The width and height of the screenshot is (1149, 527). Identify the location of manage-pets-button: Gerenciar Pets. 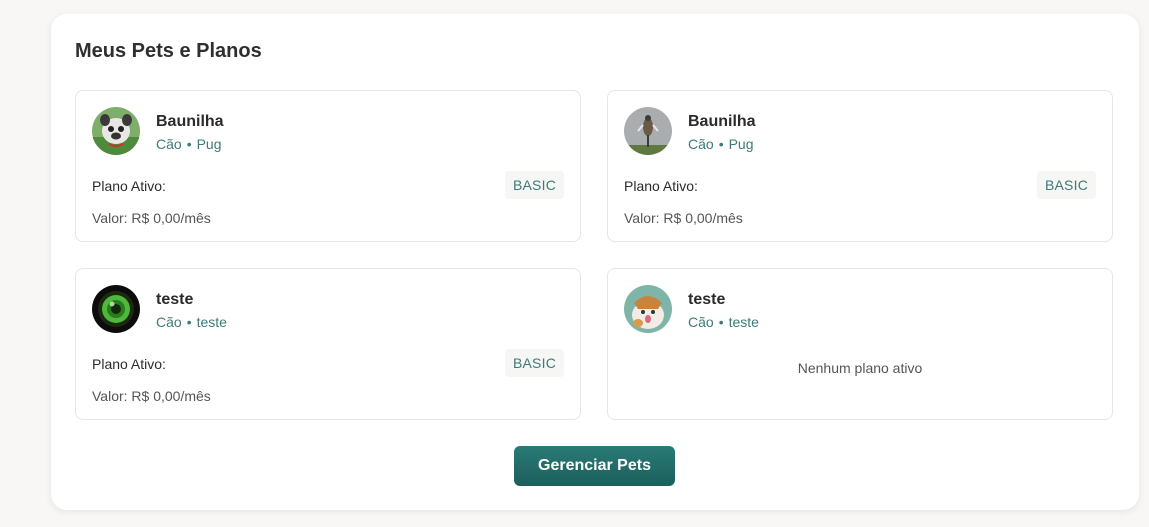
(594, 466).